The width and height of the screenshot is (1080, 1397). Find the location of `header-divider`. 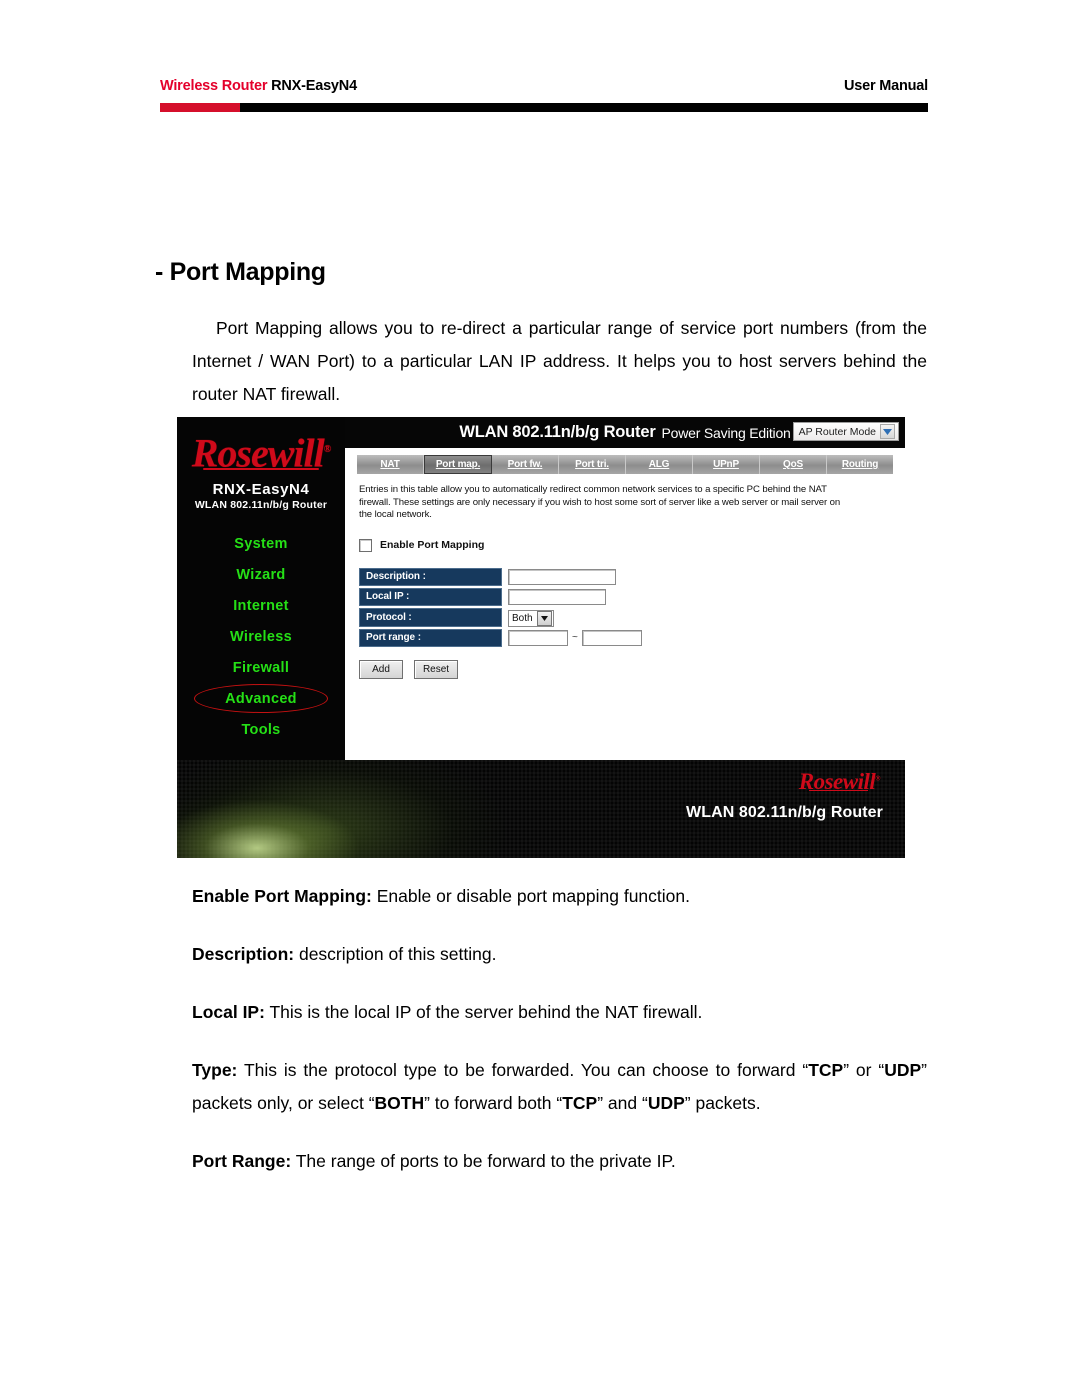

header-divider is located at coordinates (544, 107).